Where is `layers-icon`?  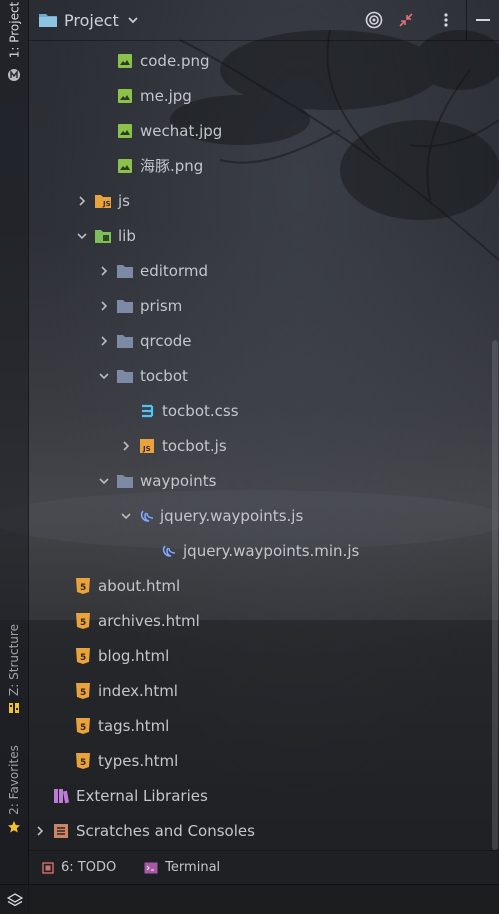 layers-icon is located at coordinates (15, 902).